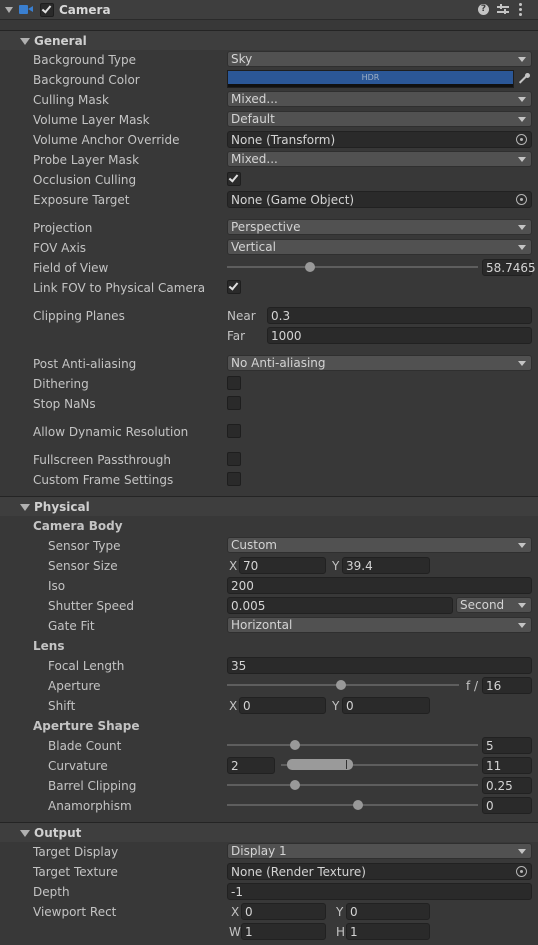 Image resolution: width=538 pixels, height=945 pixels. What do you see at coordinates (336, 706) in the screenshot?
I see `shift-y-label: Y` at bounding box center [336, 706].